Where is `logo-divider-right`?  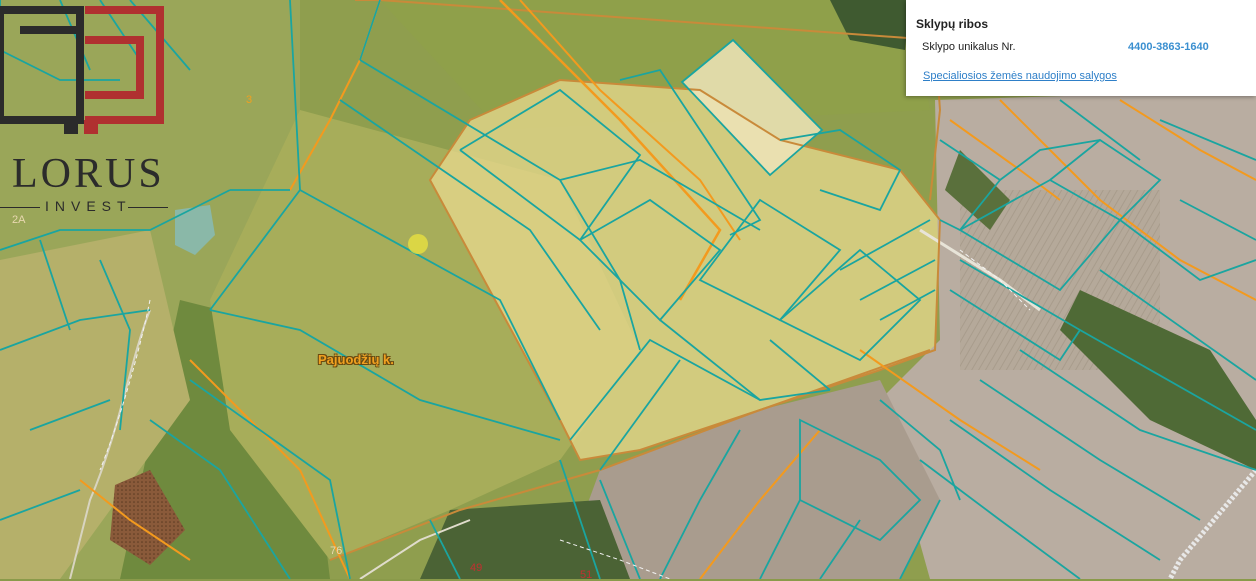
logo-divider-right is located at coordinates (148, 207).